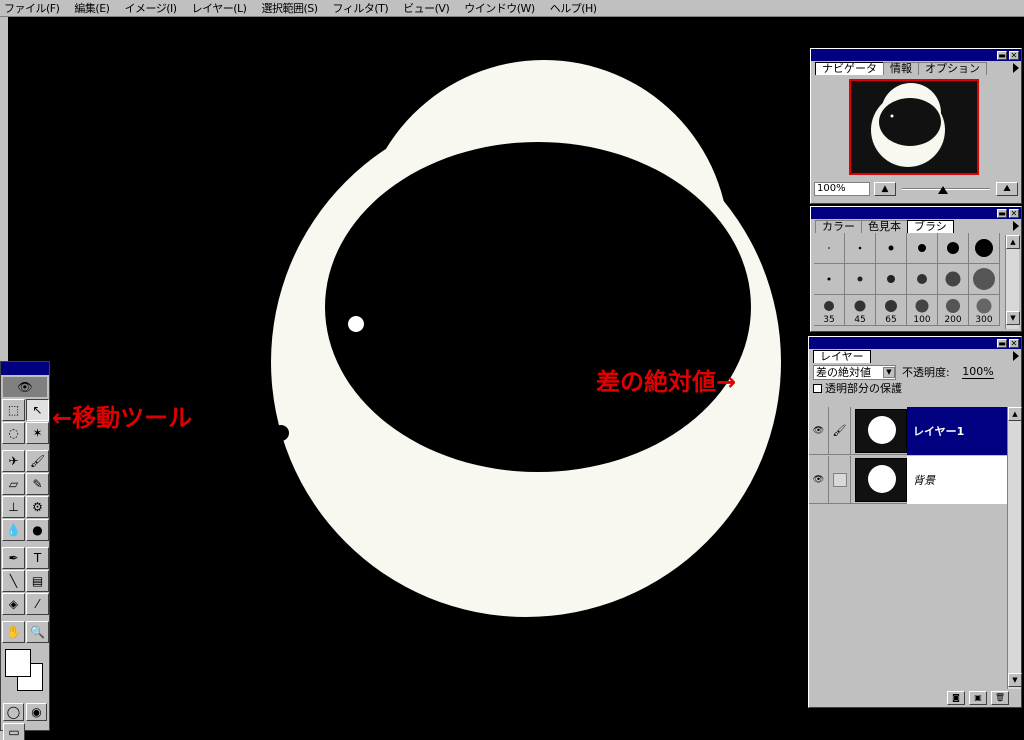 This screenshot has width=1024, height=740. Describe the element at coordinates (37, 558) in the screenshot. I see `type-icon: T` at that location.